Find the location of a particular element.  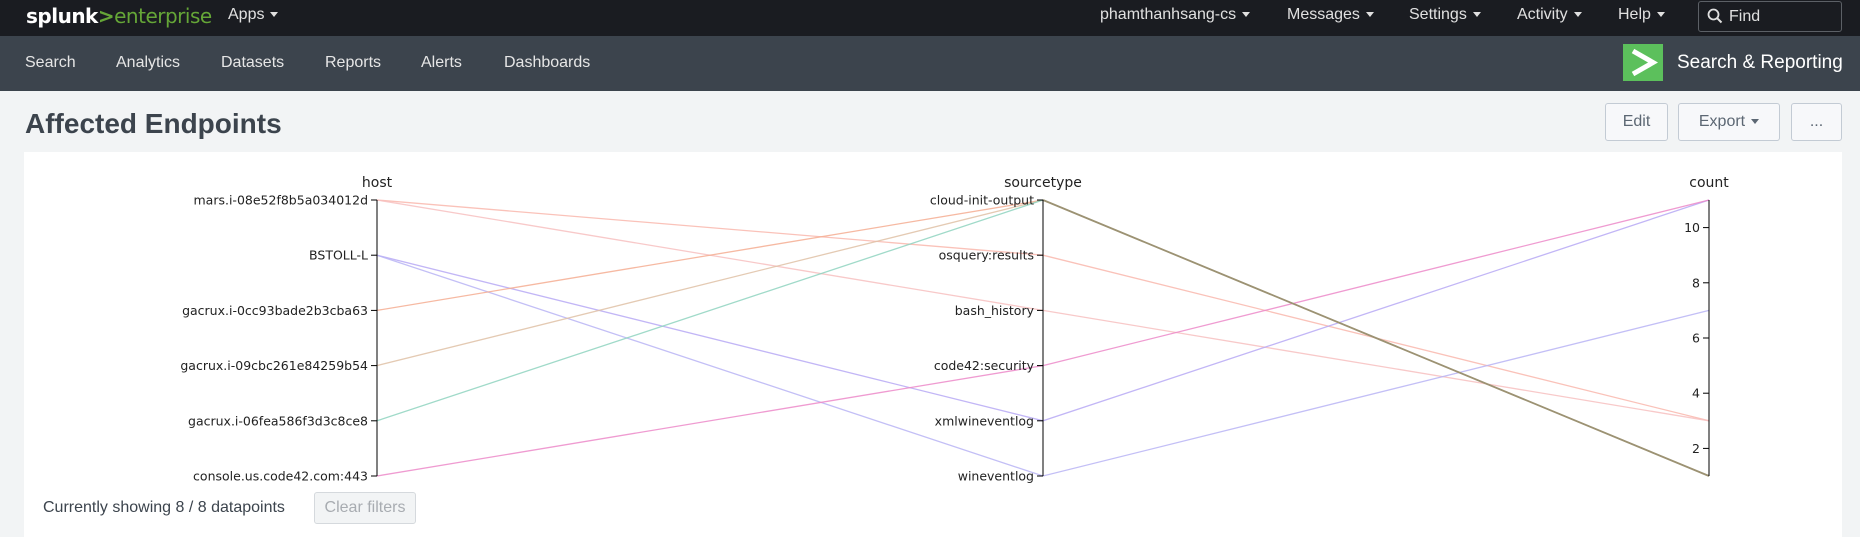

count-tick-label: 10 is located at coordinates (1692, 227).